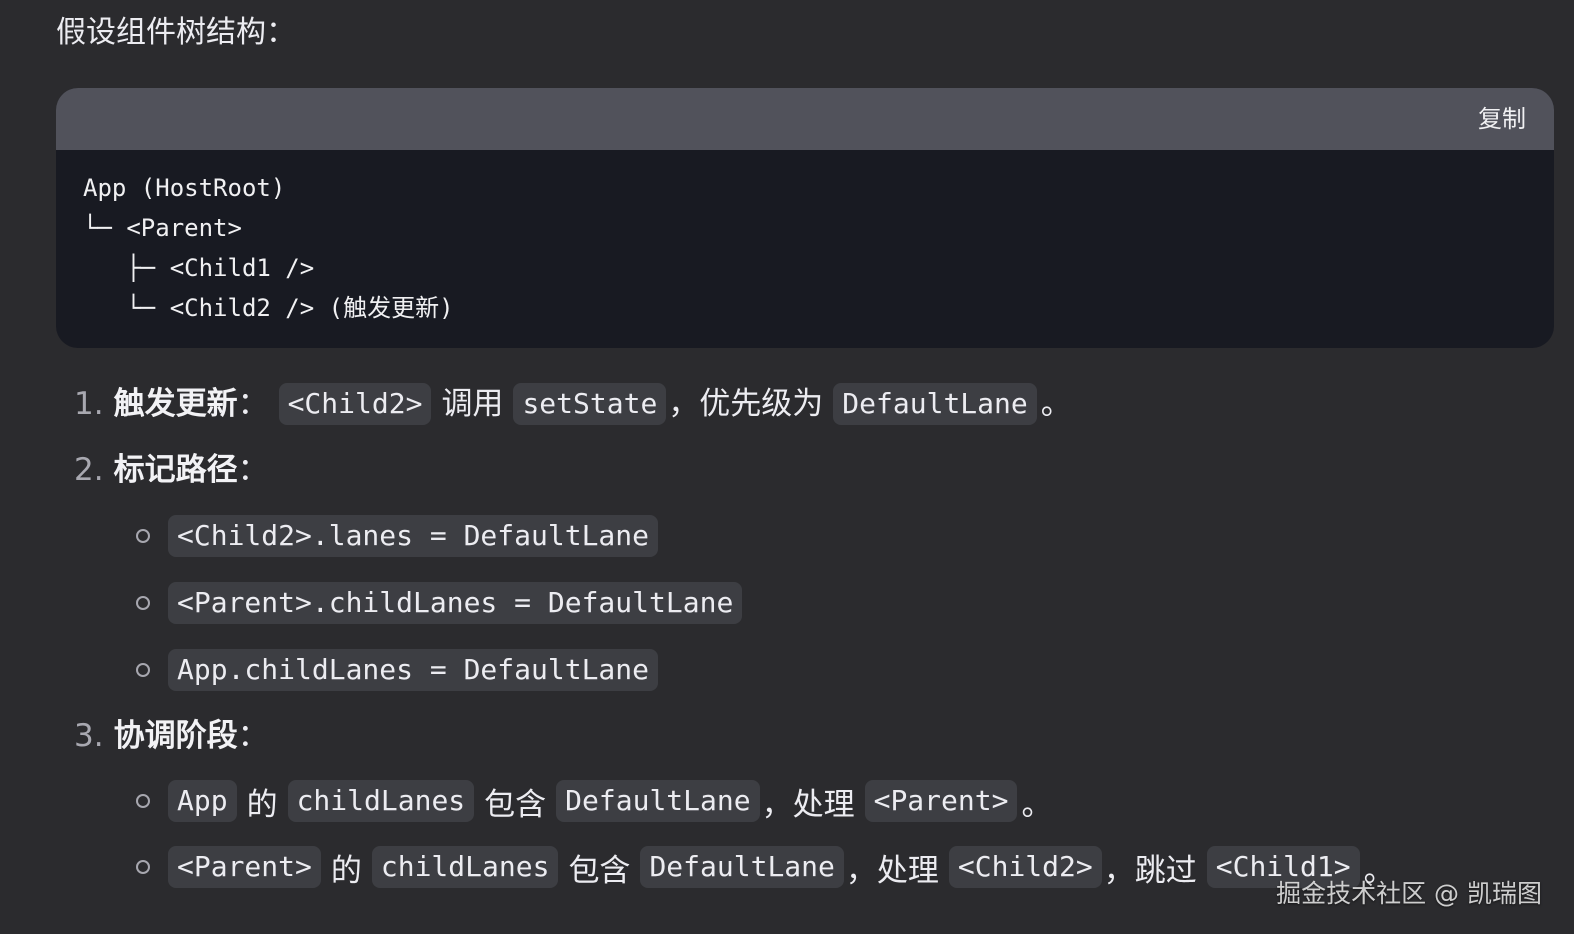 Image resolution: width=1574 pixels, height=934 pixels. What do you see at coordinates (1283, 867) in the screenshot?
I see `inline-code: <Child1>` at bounding box center [1283, 867].